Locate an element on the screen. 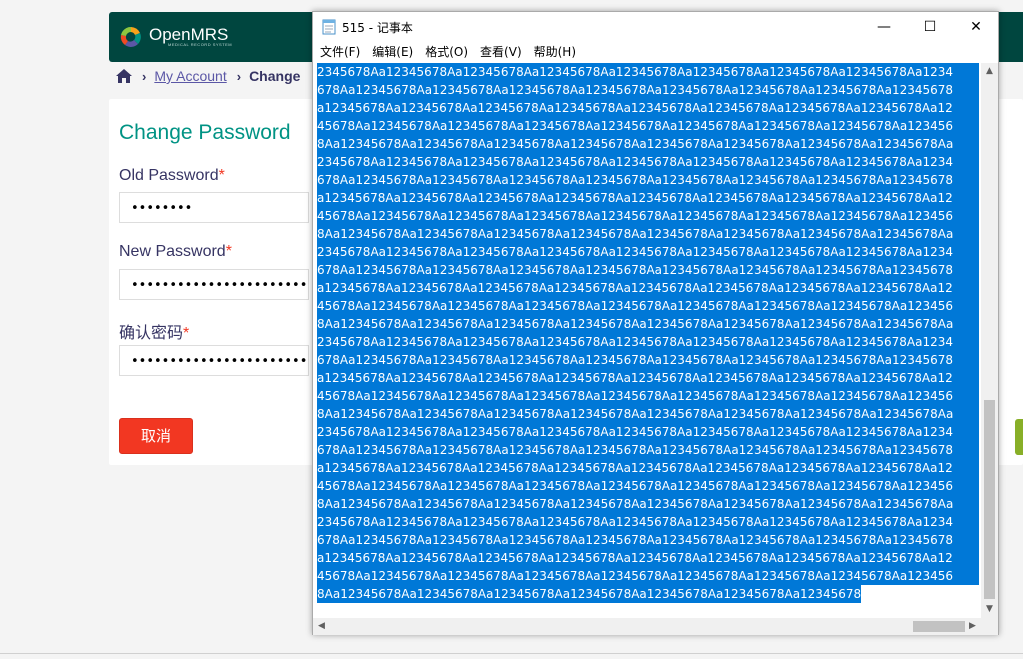  old-password-label: Old Password* is located at coordinates (172, 176).